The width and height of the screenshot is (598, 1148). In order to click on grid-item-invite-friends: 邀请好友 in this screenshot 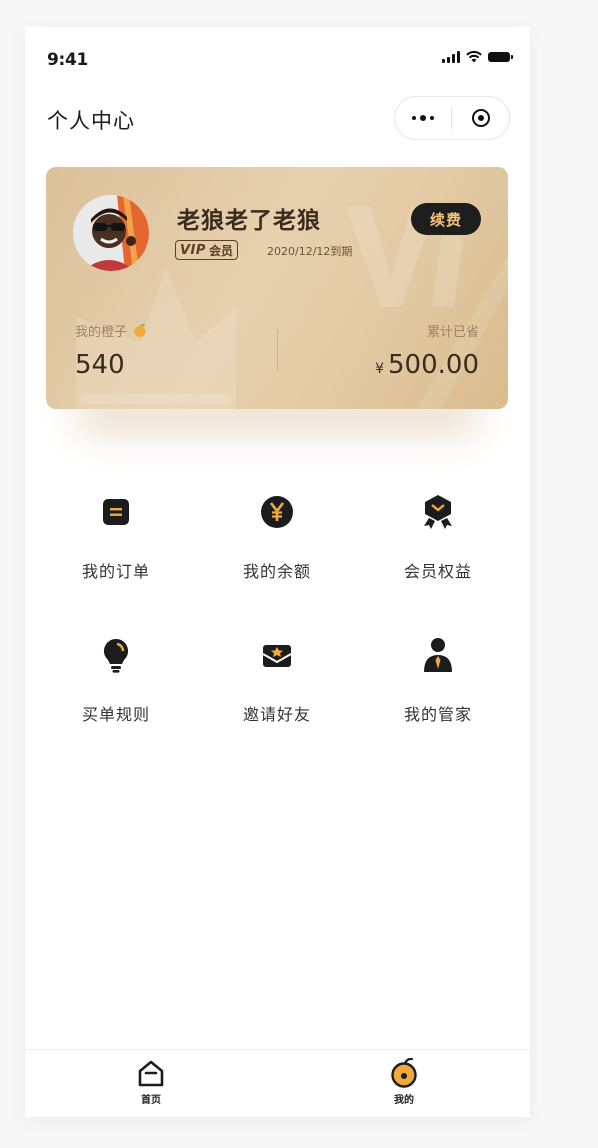, I will do `click(277, 690)`.